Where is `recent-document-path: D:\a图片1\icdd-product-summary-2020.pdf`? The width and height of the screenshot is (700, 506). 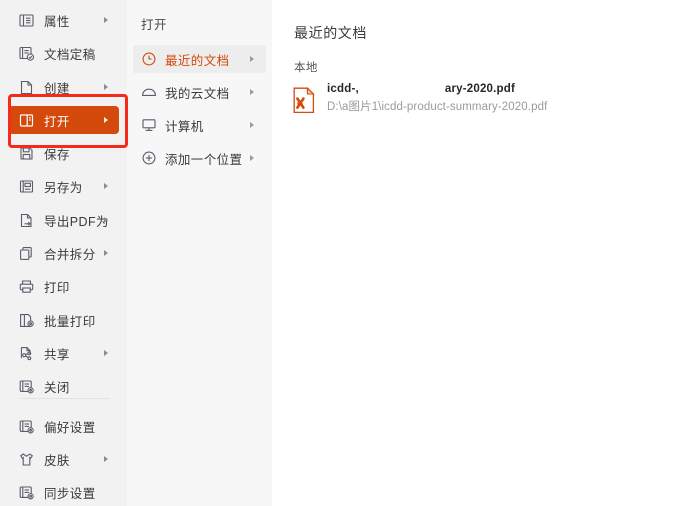
recent-document-path: D:\a图片1\icdd-product-summary-2020.pdf is located at coordinates (437, 107).